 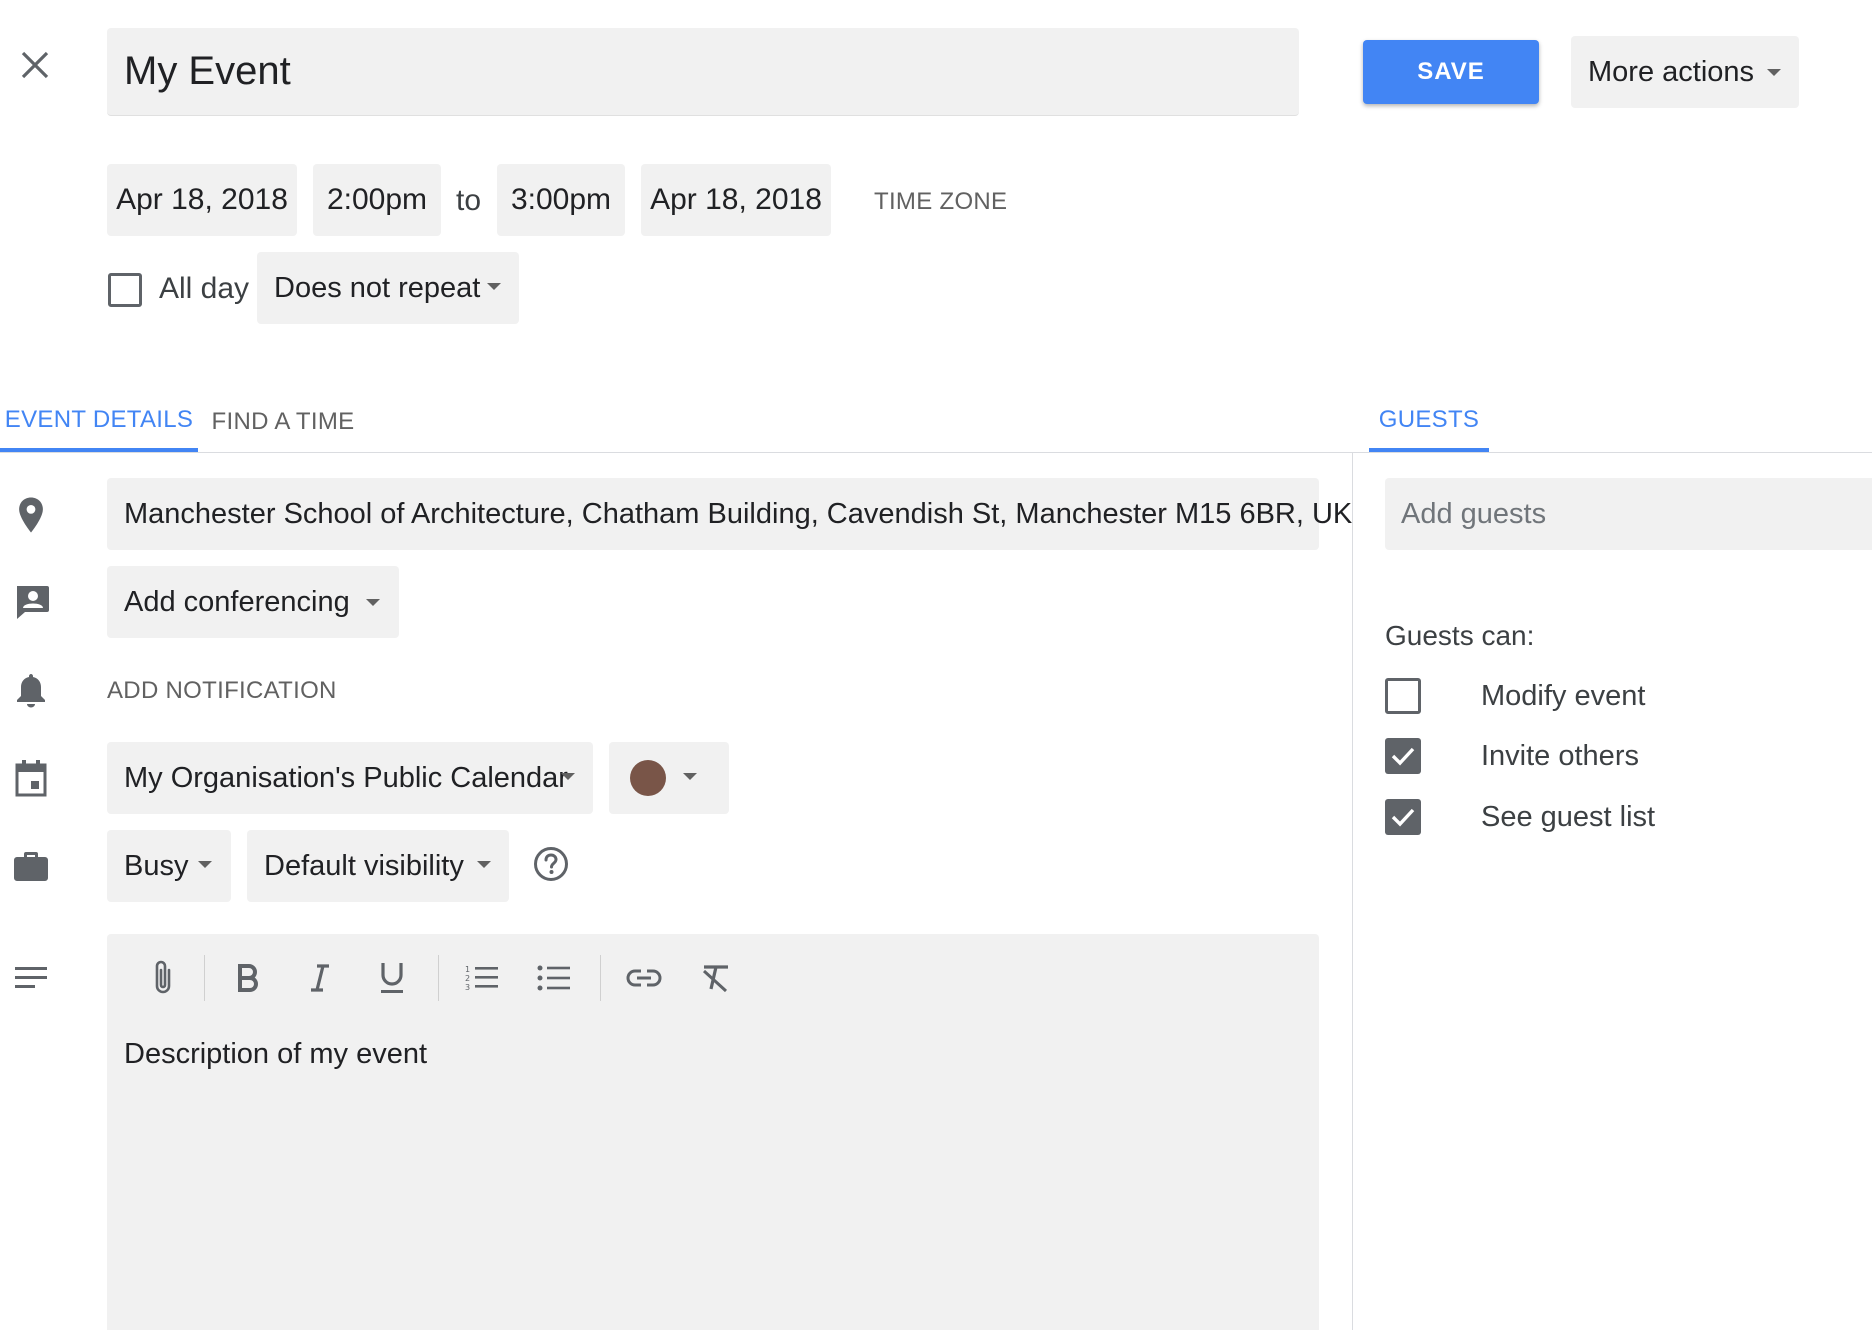 I want to click on calendar-dropdown: My Organisation's Public Calendar, so click(x=350, y=778).